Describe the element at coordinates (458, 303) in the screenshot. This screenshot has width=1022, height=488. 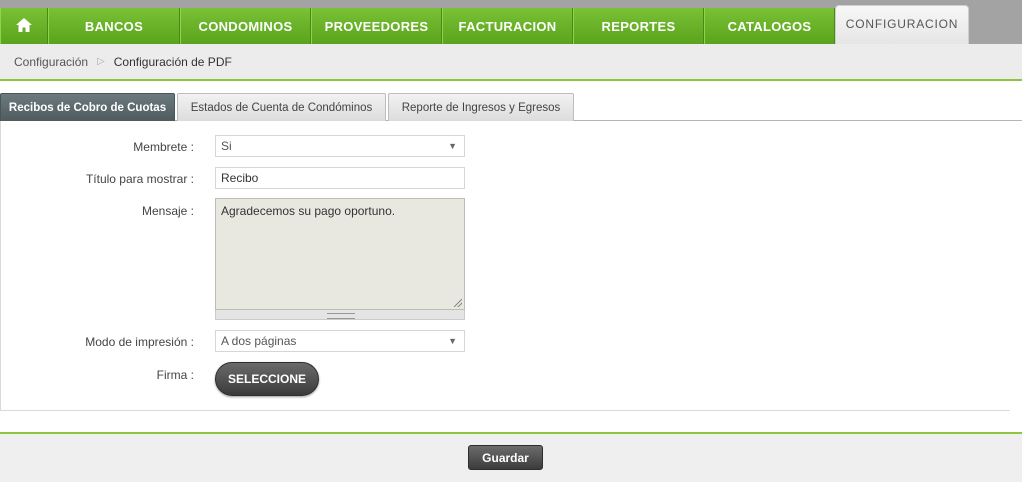
I see `resize-handle-icon` at that location.